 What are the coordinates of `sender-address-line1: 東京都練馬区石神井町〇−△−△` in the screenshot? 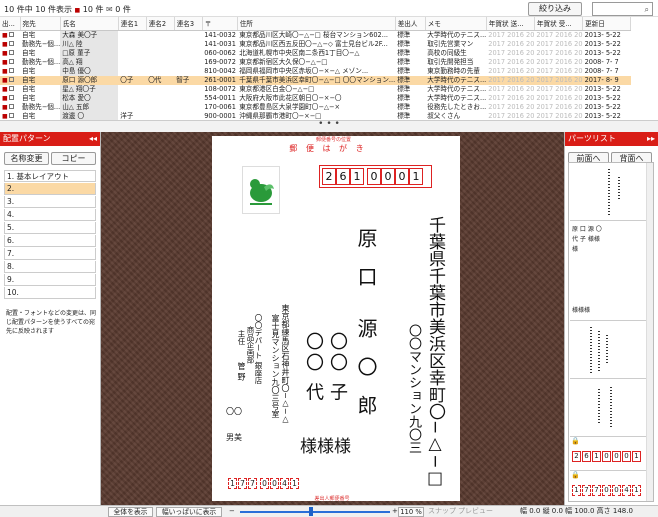 It's located at (285, 363).